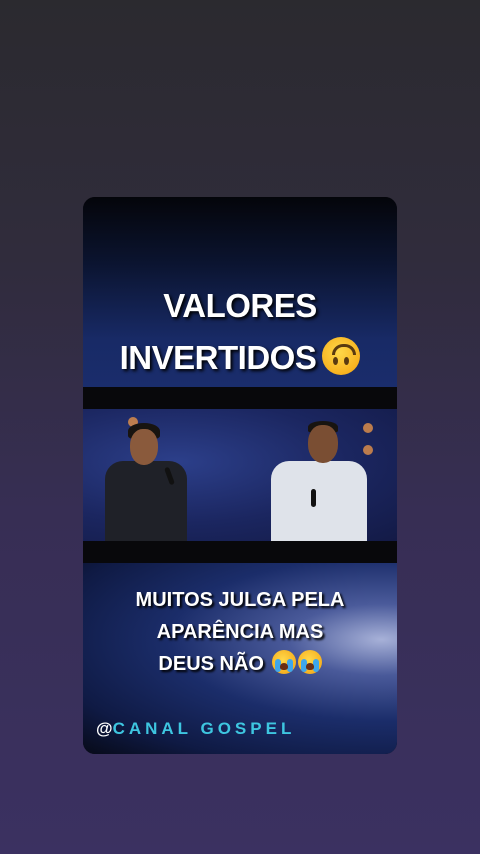 The width and height of the screenshot is (480, 854). I want to click on channel-watermark: @CANAL GOSPEL, so click(195, 729).